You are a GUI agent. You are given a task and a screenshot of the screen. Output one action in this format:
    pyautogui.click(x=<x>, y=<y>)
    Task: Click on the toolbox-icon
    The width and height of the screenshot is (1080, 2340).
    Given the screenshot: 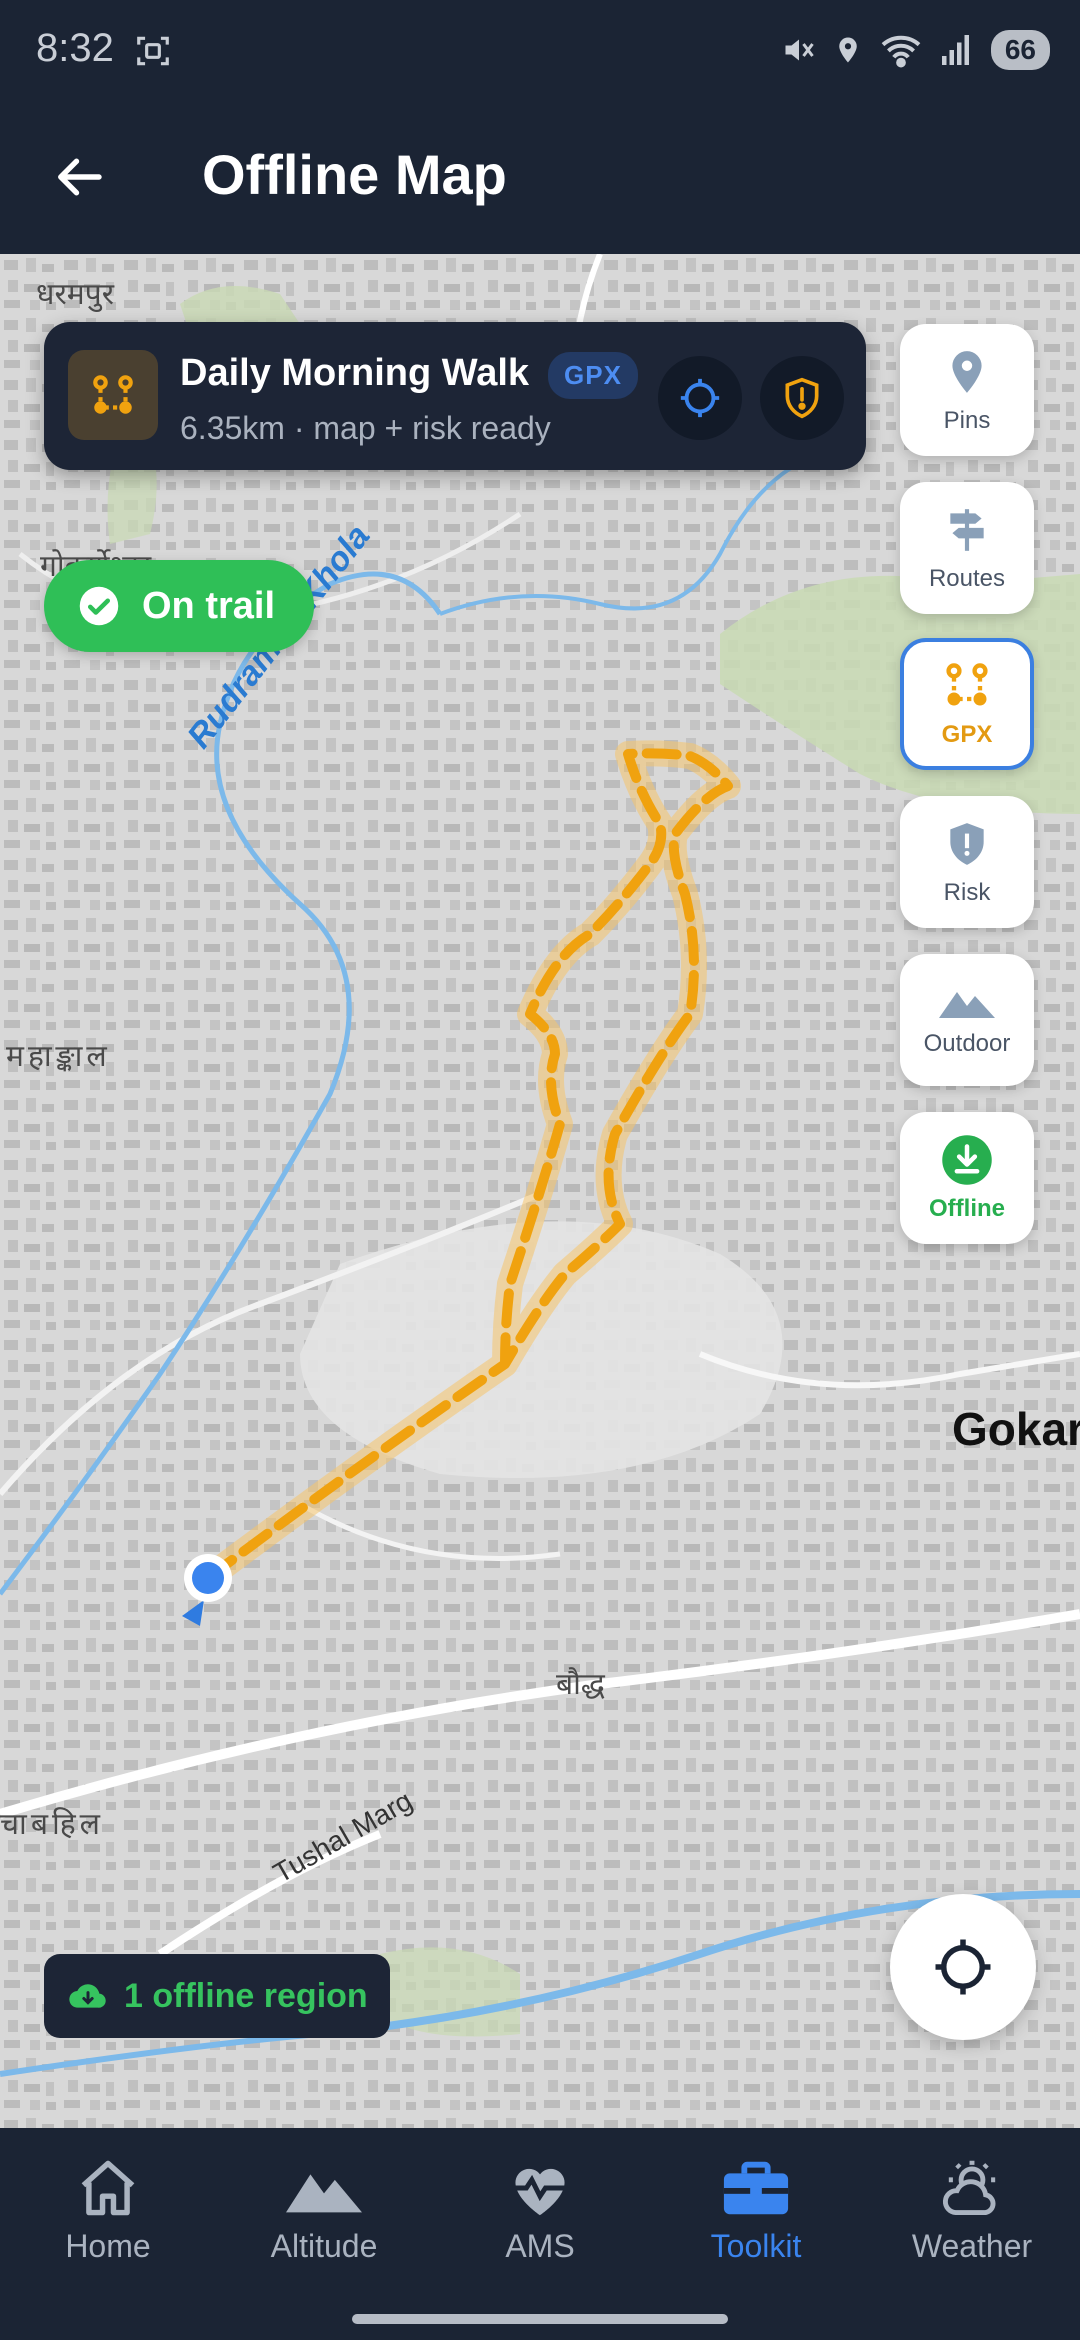 What is the action you would take?
    pyautogui.click(x=756, y=2188)
    